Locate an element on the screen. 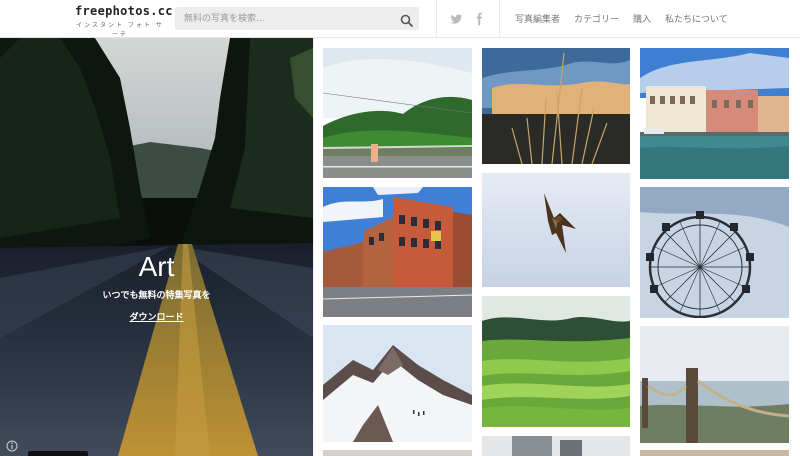 The image size is (800, 456). gallery-photo-fence is located at coordinates (714, 384).